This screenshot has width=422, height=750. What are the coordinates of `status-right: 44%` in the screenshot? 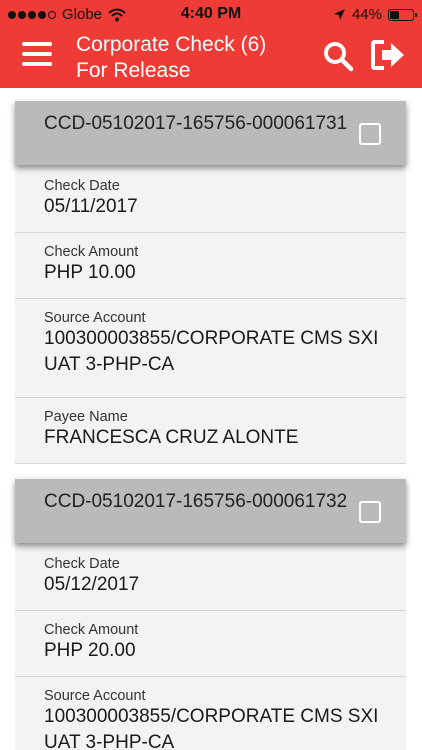 It's located at (375, 14).